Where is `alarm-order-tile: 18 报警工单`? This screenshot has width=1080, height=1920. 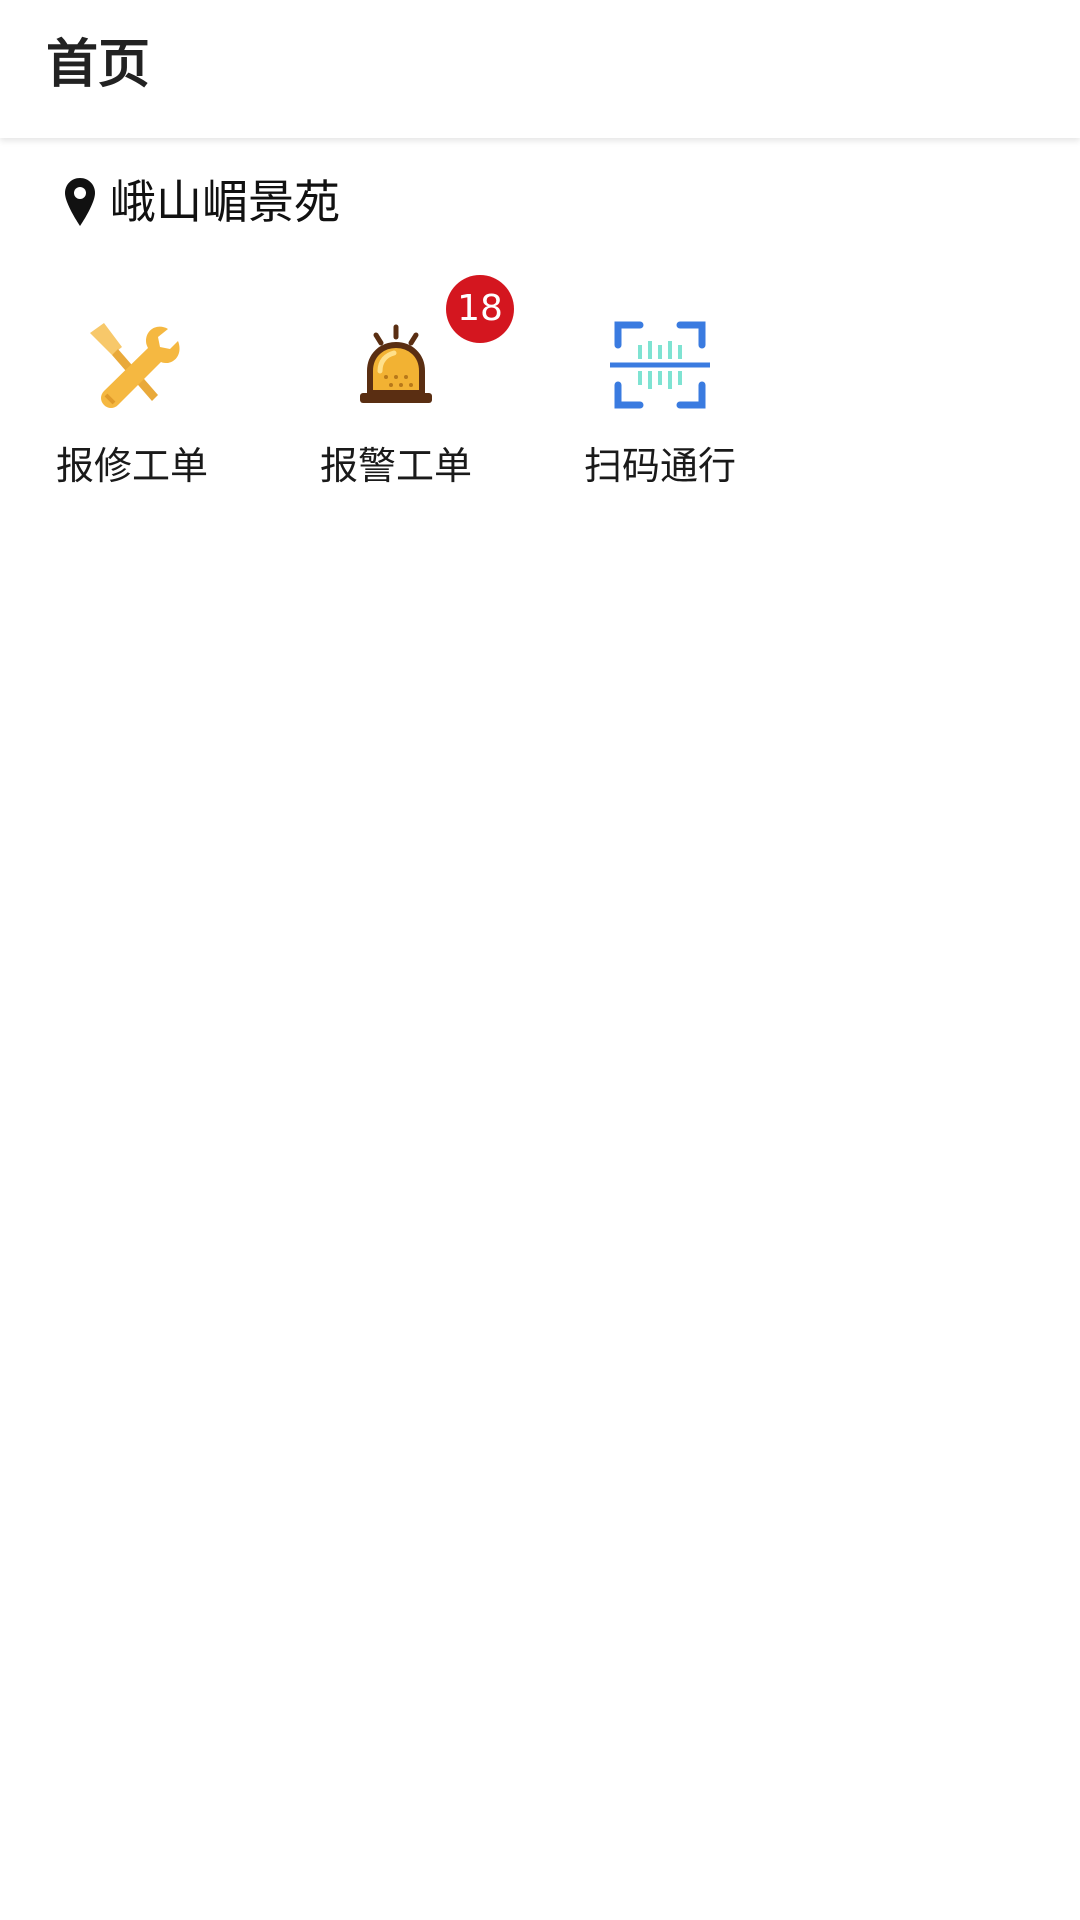
alarm-order-tile: 18 报警工单 is located at coordinates (396, 395).